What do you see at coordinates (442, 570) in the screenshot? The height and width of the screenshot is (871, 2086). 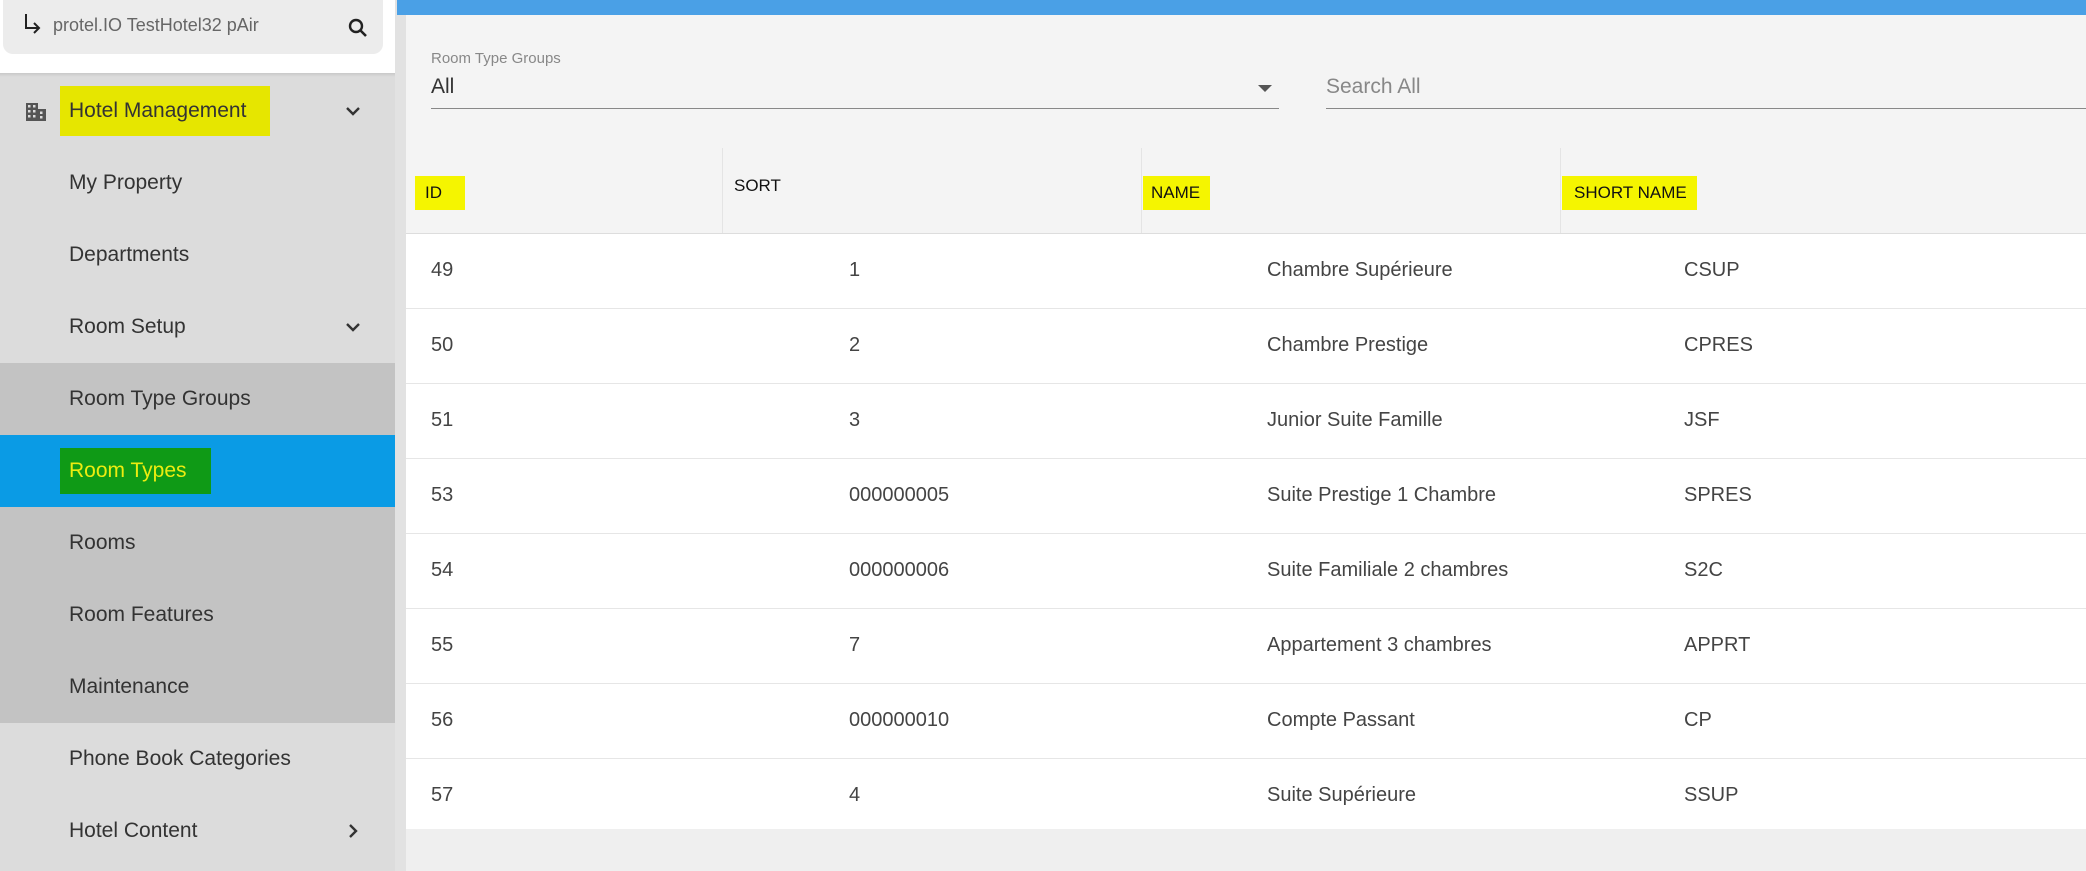 I see `cell-id: 54` at bounding box center [442, 570].